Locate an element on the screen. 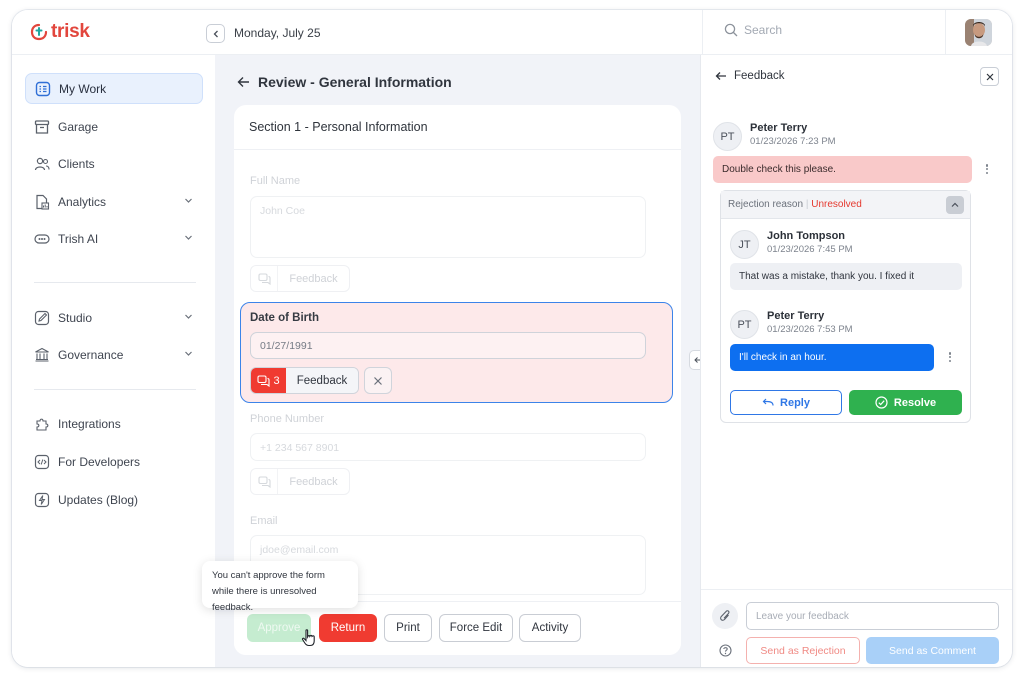 The height and width of the screenshot is (681, 1024). close-panel-button is located at coordinates (989, 76).